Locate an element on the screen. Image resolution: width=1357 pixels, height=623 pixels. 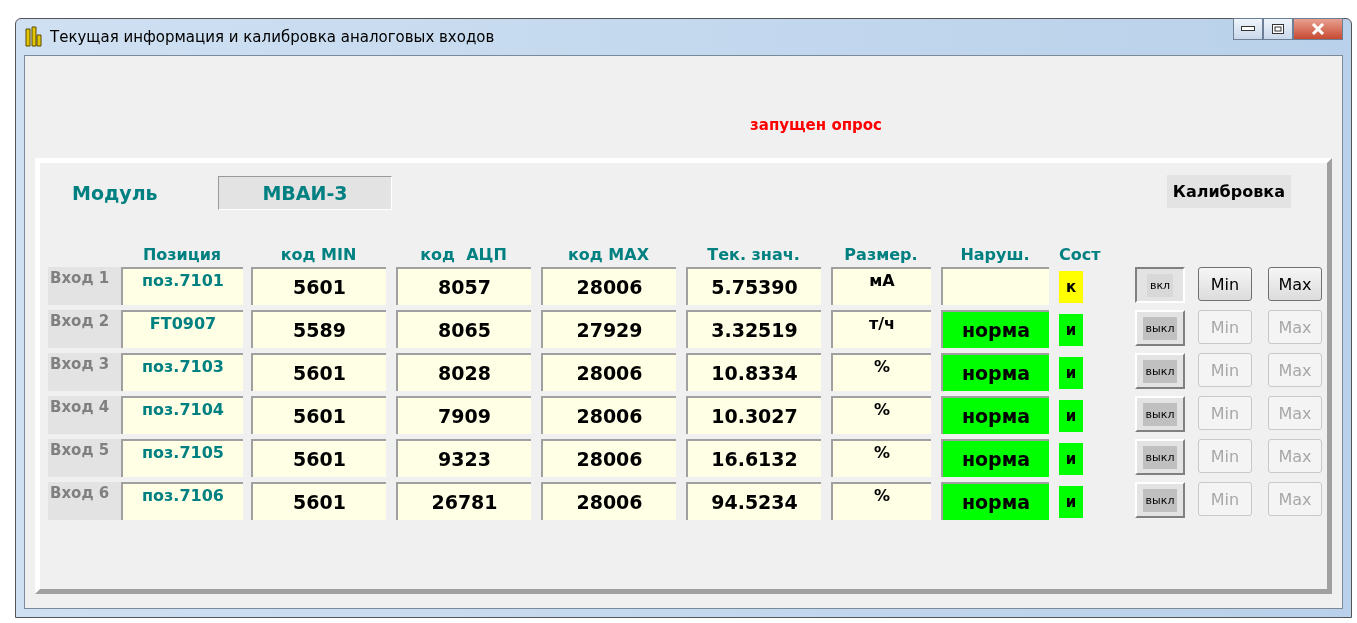
column-header: Сост is located at coordinates (1080, 254).